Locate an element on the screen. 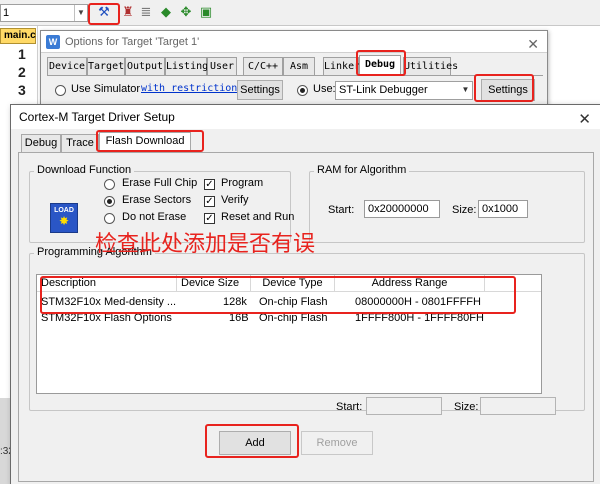 The height and width of the screenshot is (484, 600). cell-address-range: 1FFFF800H - 1FFFF80FH is located at coordinates (419, 318).